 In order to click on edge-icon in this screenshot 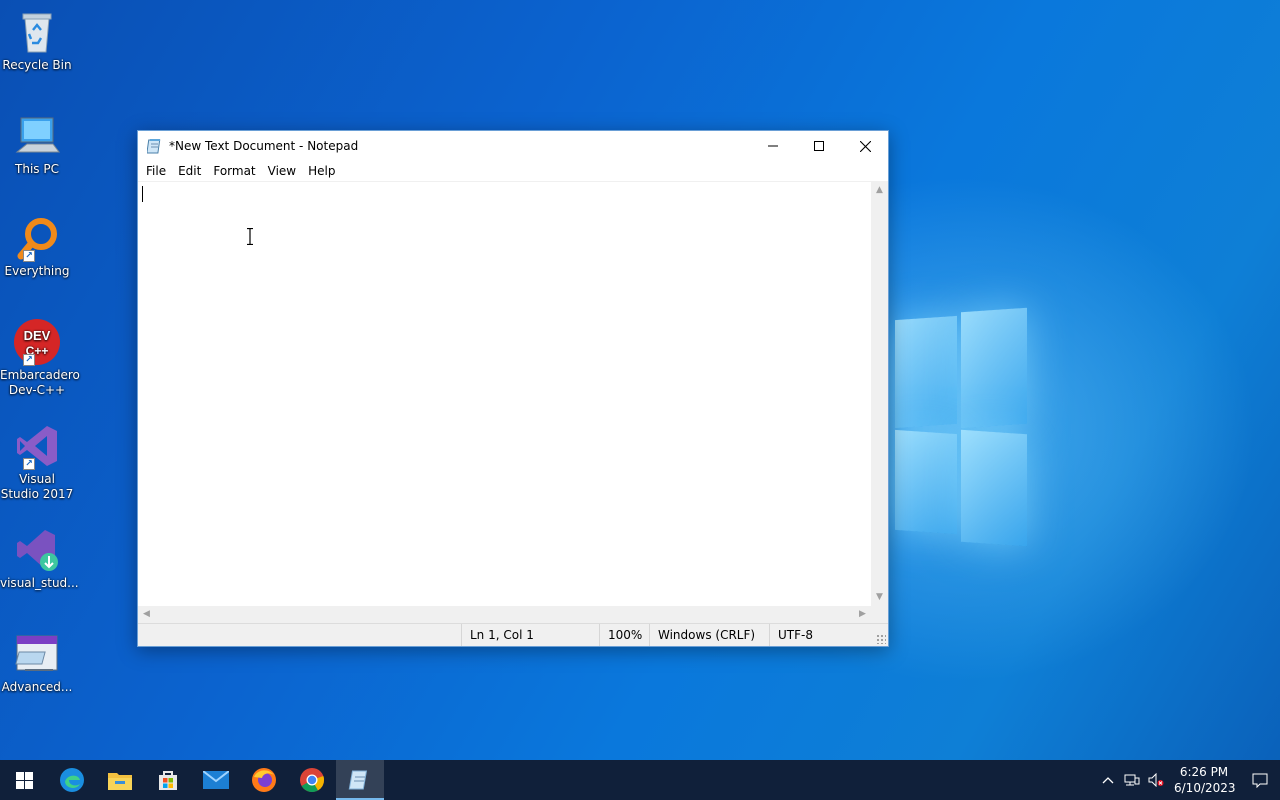, I will do `click(72, 780)`.